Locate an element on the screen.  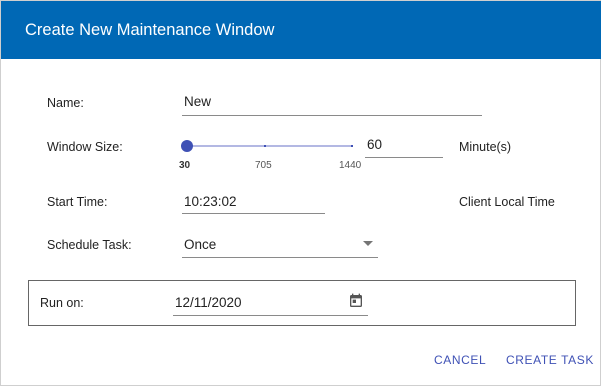
cancel-button: CANCEL is located at coordinates (460, 360).